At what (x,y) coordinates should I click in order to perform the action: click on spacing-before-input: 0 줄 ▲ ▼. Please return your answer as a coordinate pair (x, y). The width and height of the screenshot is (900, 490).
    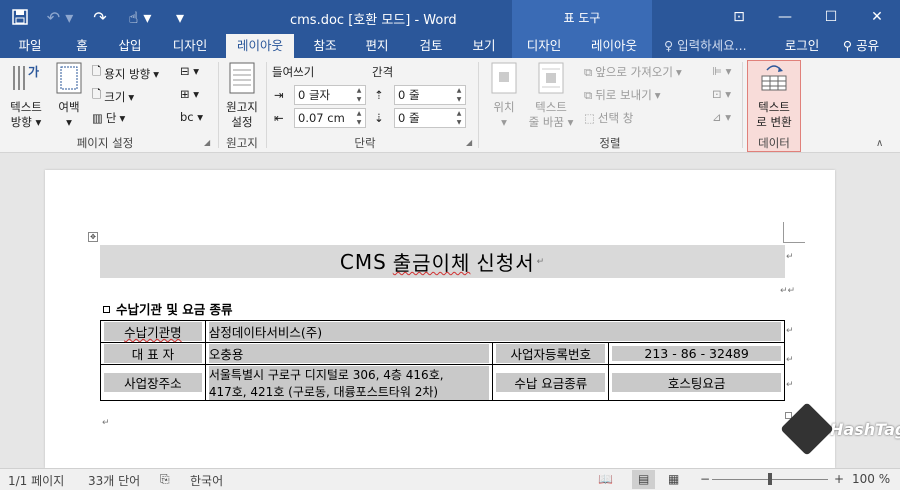
    Looking at the image, I should click on (430, 95).